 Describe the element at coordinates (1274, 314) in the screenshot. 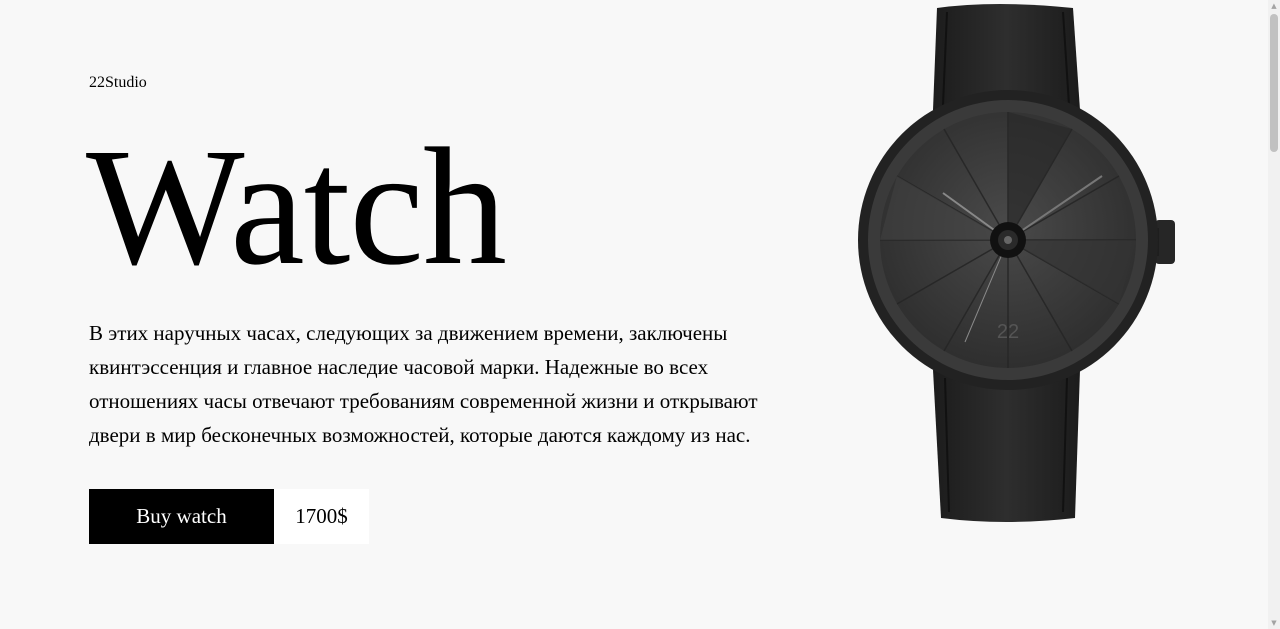

I see `vertical-scrollbar: ▲ ▼` at that location.